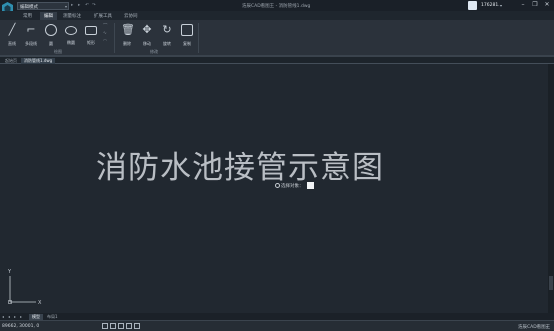 Image resolution: width=554 pixels, height=331 pixels. Describe the element at coordinates (9, 272) in the screenshot. I see `ucs-y-label: Y` at that location.